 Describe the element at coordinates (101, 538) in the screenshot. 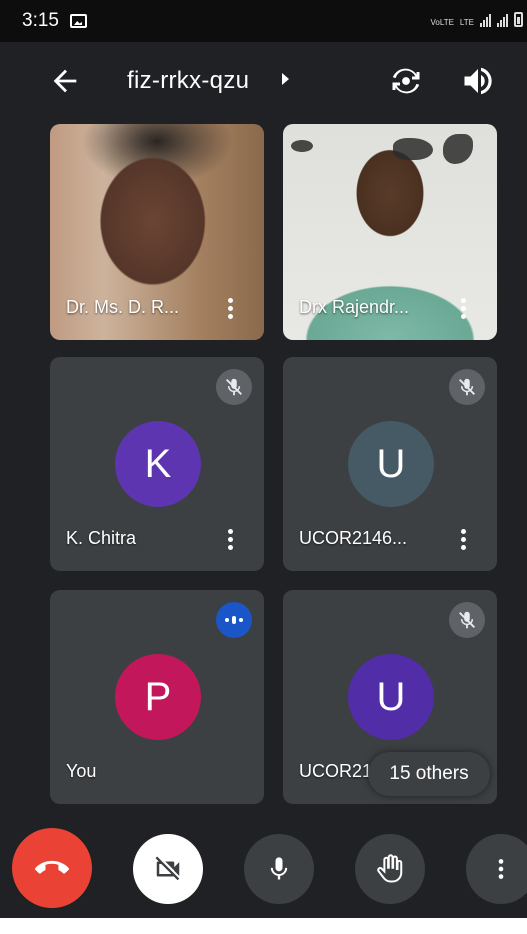

I see `participant-name: K. Chitra` at that location.